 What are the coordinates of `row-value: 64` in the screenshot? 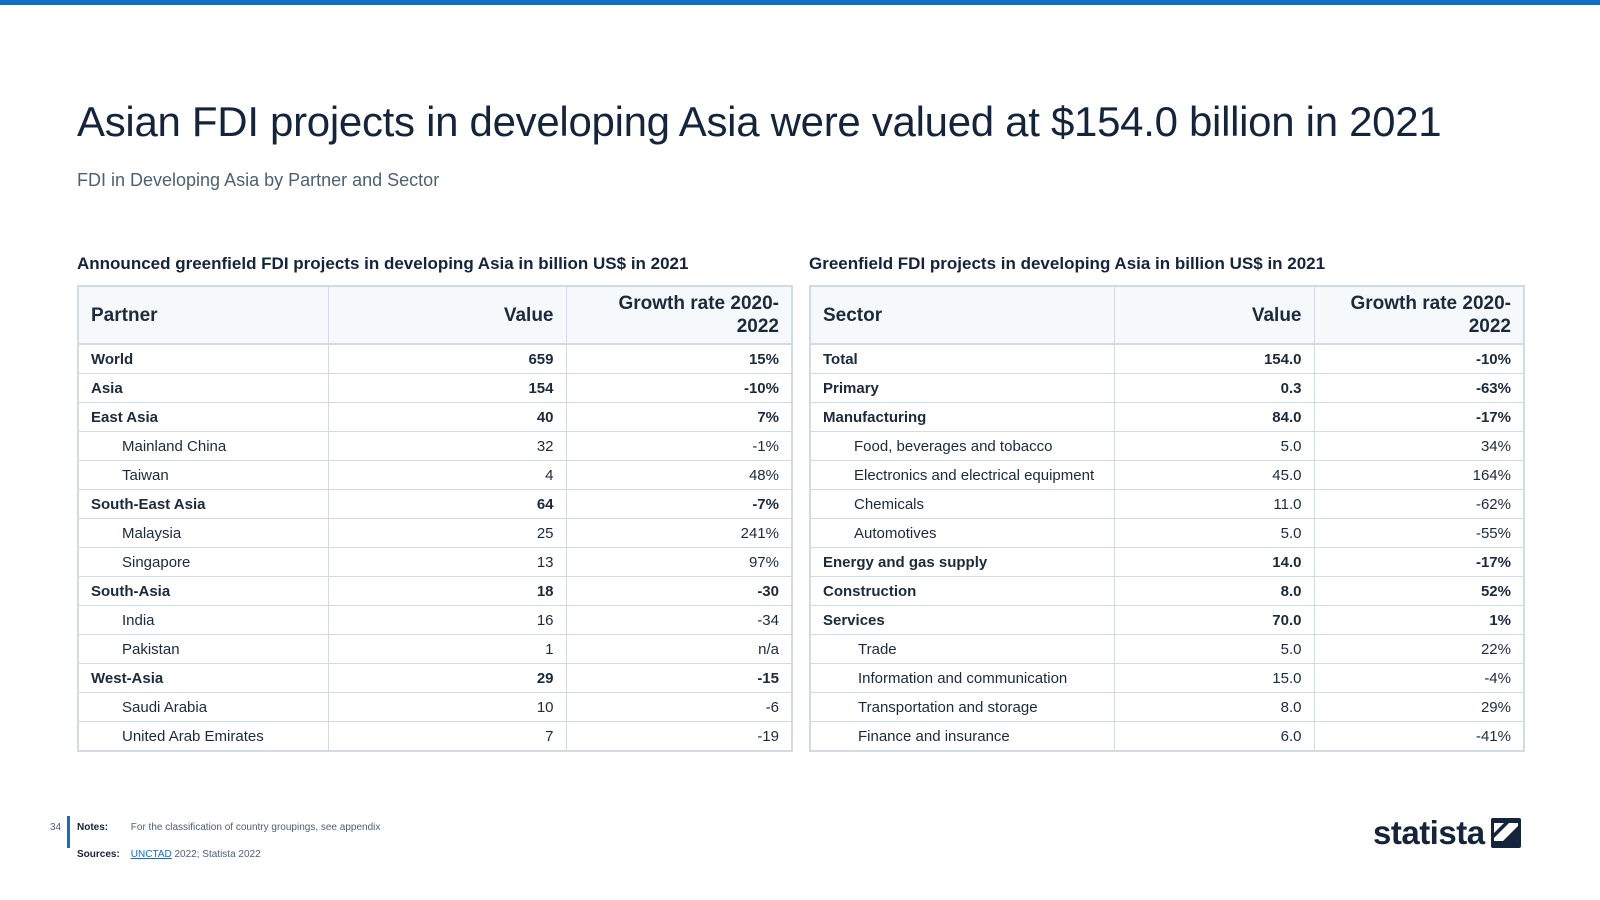 It's located at (447, 504).